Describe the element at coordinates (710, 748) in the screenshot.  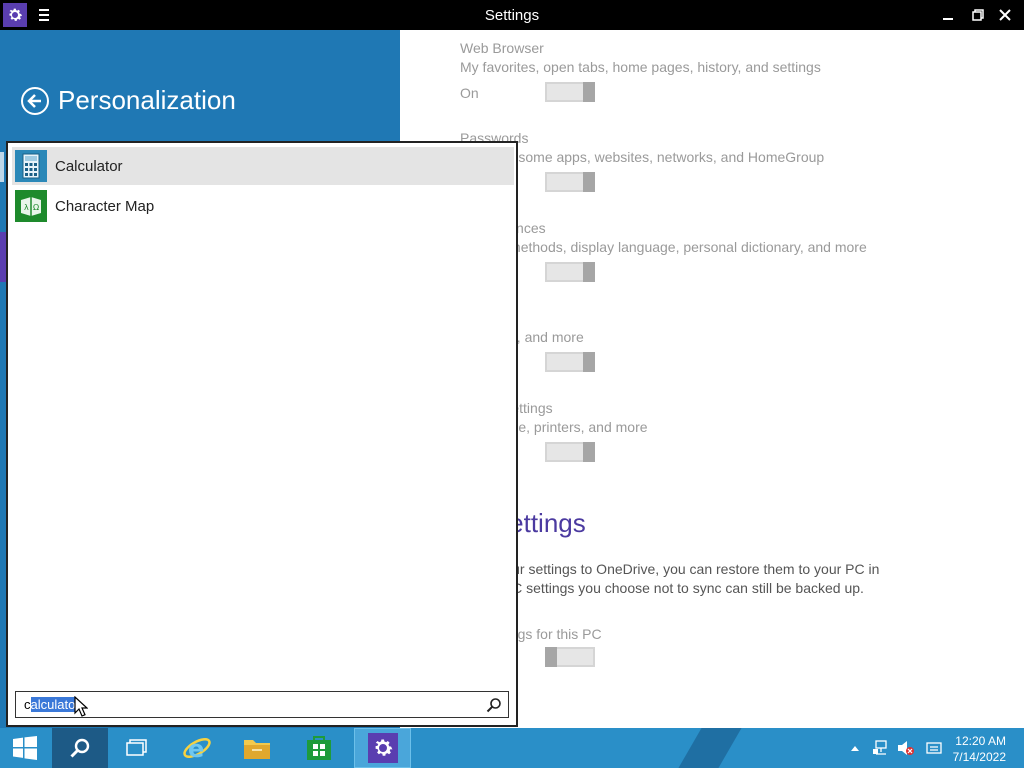
I see `taskbar-decoration` at that location.